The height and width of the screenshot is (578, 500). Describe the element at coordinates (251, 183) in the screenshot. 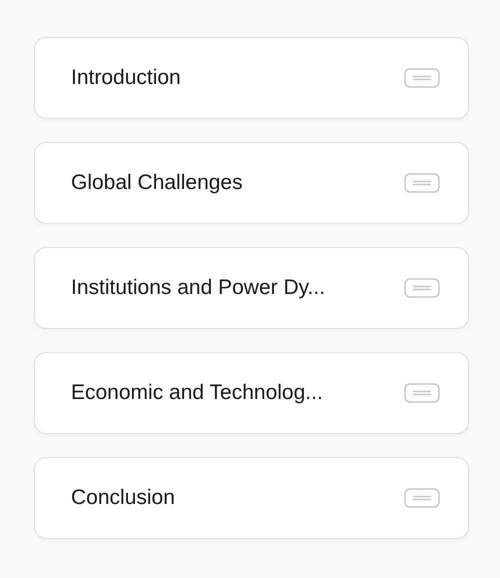

I see `section-card: Global Challenges` at that location.